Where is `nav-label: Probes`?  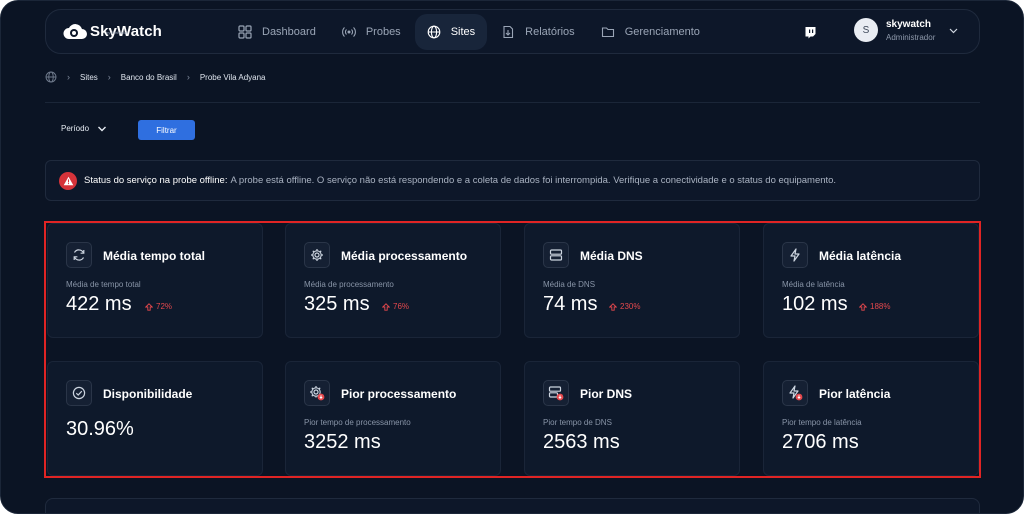
nav-label: Probes is located at coordinates (383, 32).